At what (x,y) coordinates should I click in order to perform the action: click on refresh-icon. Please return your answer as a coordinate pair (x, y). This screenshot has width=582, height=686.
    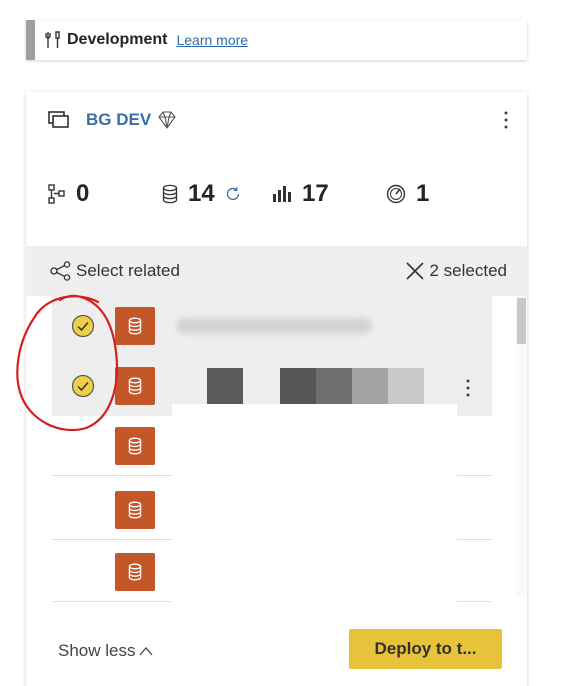
    Looking at the image, I should click on (233, 194).